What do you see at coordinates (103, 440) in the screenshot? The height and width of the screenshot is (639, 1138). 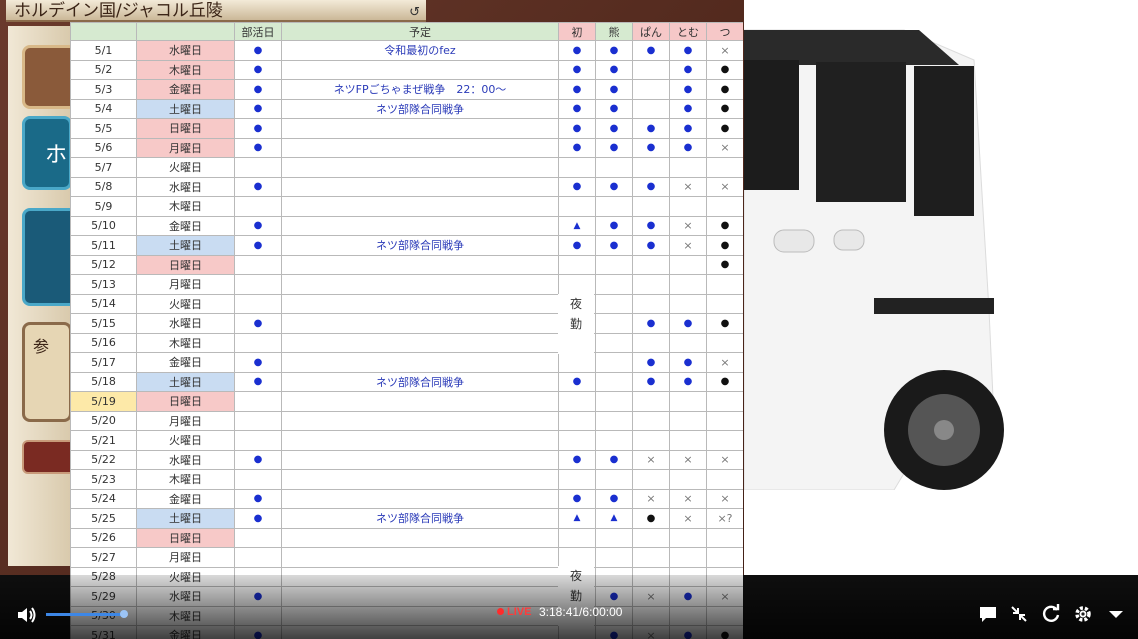 I see `date-cell: 5/21` at bounding box center [103, 440].